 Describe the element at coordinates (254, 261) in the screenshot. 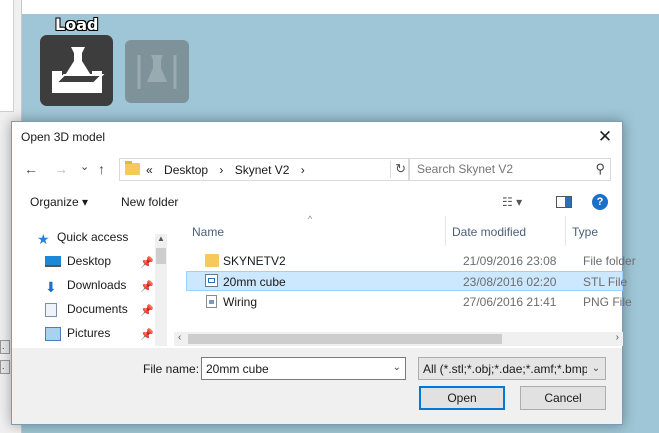

I see `file-name: SKYNETV2` at that location.